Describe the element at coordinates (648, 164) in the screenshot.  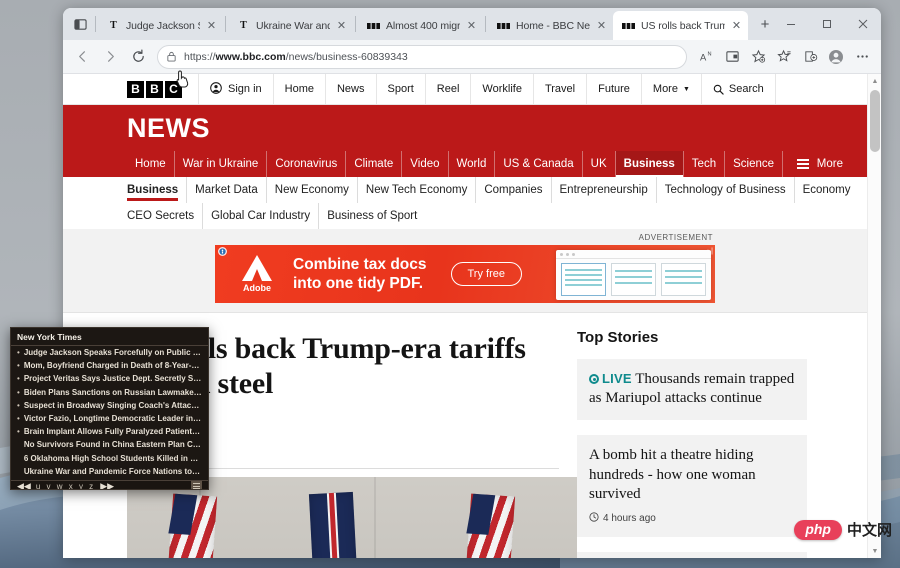
I see `section-nav-business: Business` at that location.